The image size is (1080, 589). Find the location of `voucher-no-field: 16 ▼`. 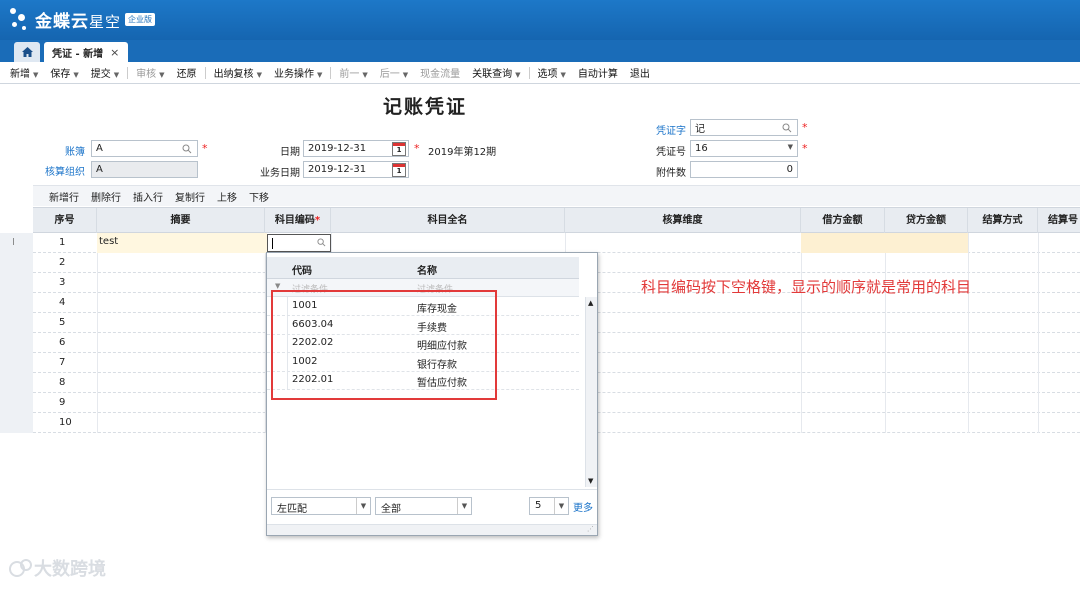

voucher-no-field: 16 ▼ is located at coordinates (744, 148).